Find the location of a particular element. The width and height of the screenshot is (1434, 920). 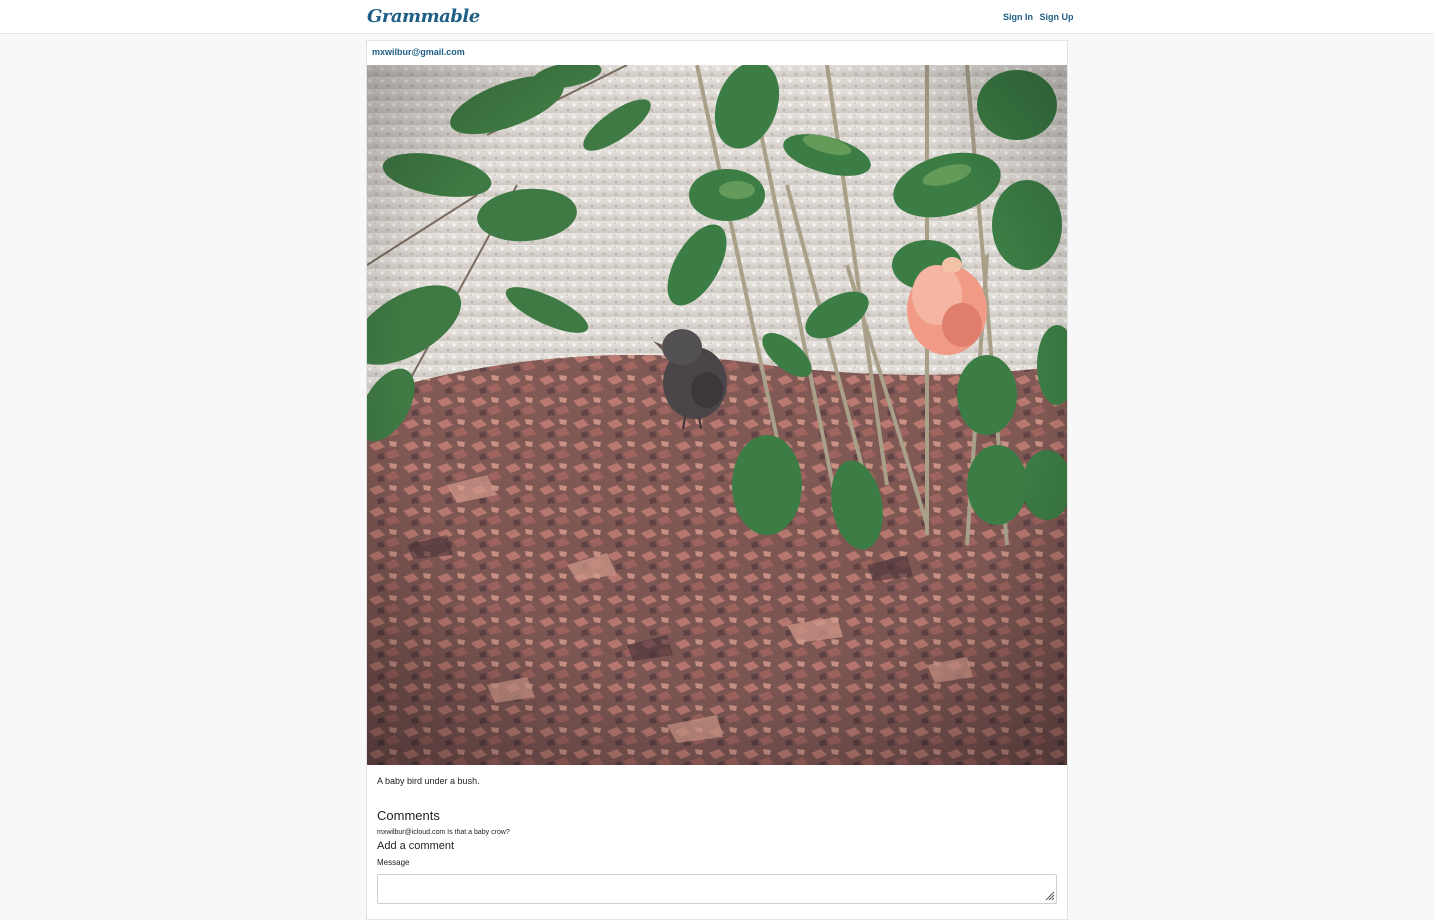

auth-links: Sign In Sign Up is located at coordinates (1040, 17).